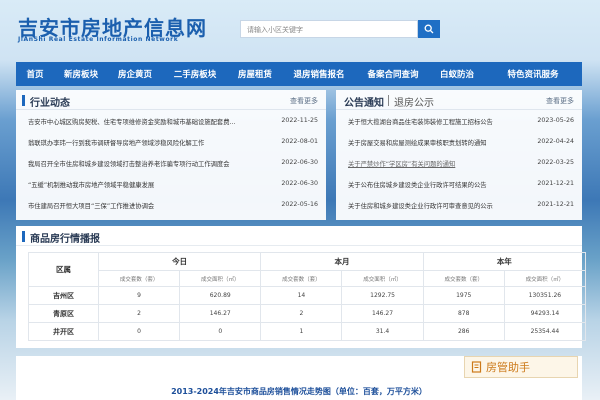 The width and height of the screenshot is (600, 400). I want to click on list-item: 关于恒大揽湖台商品住宅装饰装修工程施工招标公告 2023-05-26, so click(461, 121).